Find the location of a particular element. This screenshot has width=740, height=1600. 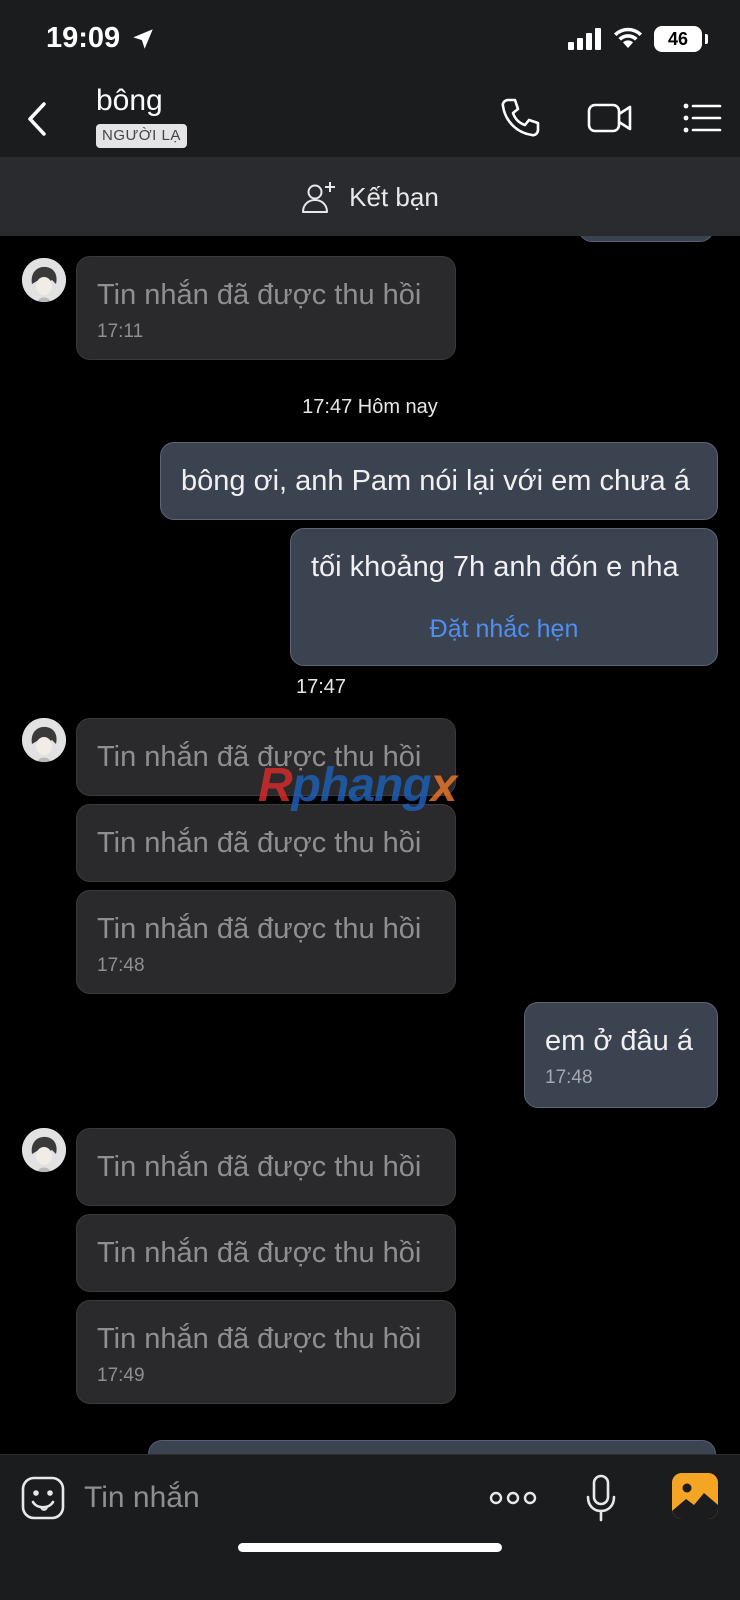

message-input is located at coordinates (274, 1498).